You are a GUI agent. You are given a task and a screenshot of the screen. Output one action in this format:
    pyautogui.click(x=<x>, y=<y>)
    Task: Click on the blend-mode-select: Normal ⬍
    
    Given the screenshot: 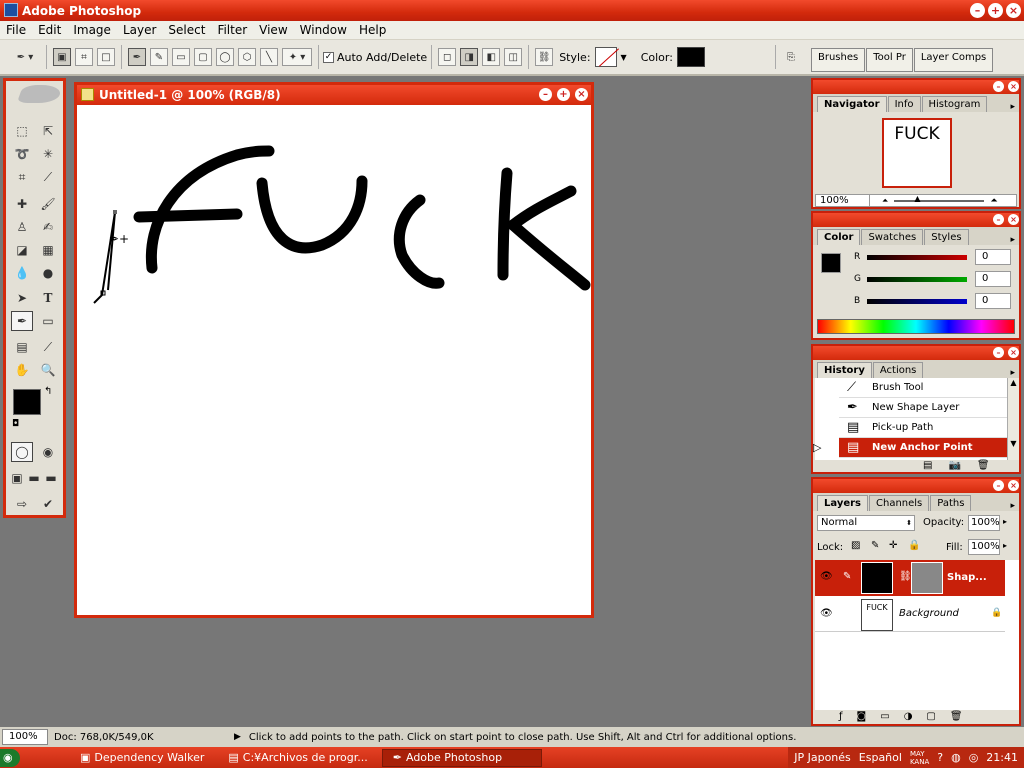 What is the action you would take?
    pyautogui.click(x=866, y=523)
    